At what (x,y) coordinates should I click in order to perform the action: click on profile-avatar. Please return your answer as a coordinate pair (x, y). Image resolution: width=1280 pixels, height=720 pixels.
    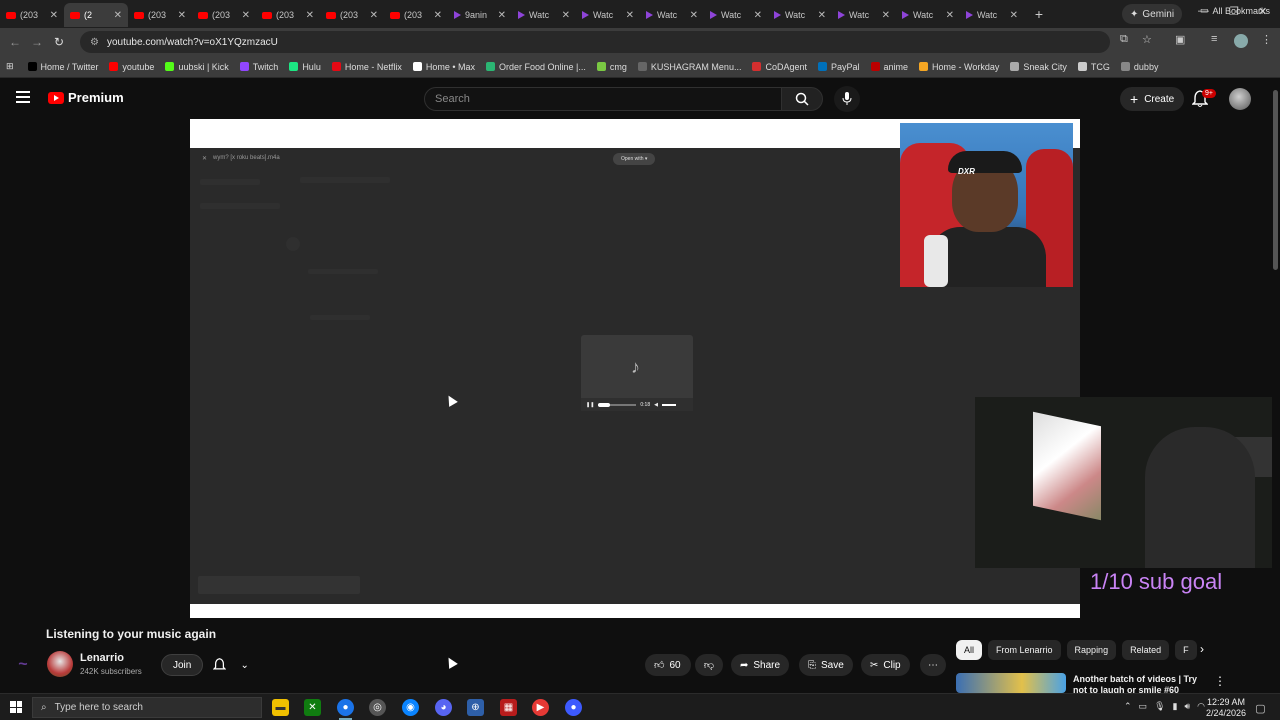
    Looking at the image, I should click on (1241, 41).